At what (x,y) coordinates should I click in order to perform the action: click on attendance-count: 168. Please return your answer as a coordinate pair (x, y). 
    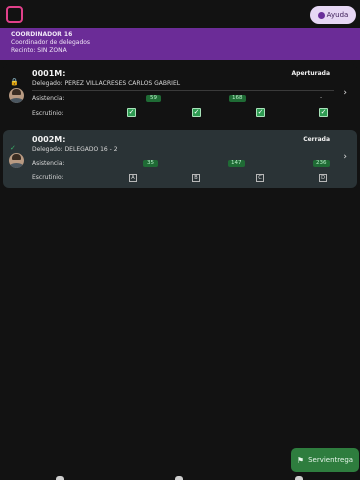
    Looking at the image, I should click on (237, 98).